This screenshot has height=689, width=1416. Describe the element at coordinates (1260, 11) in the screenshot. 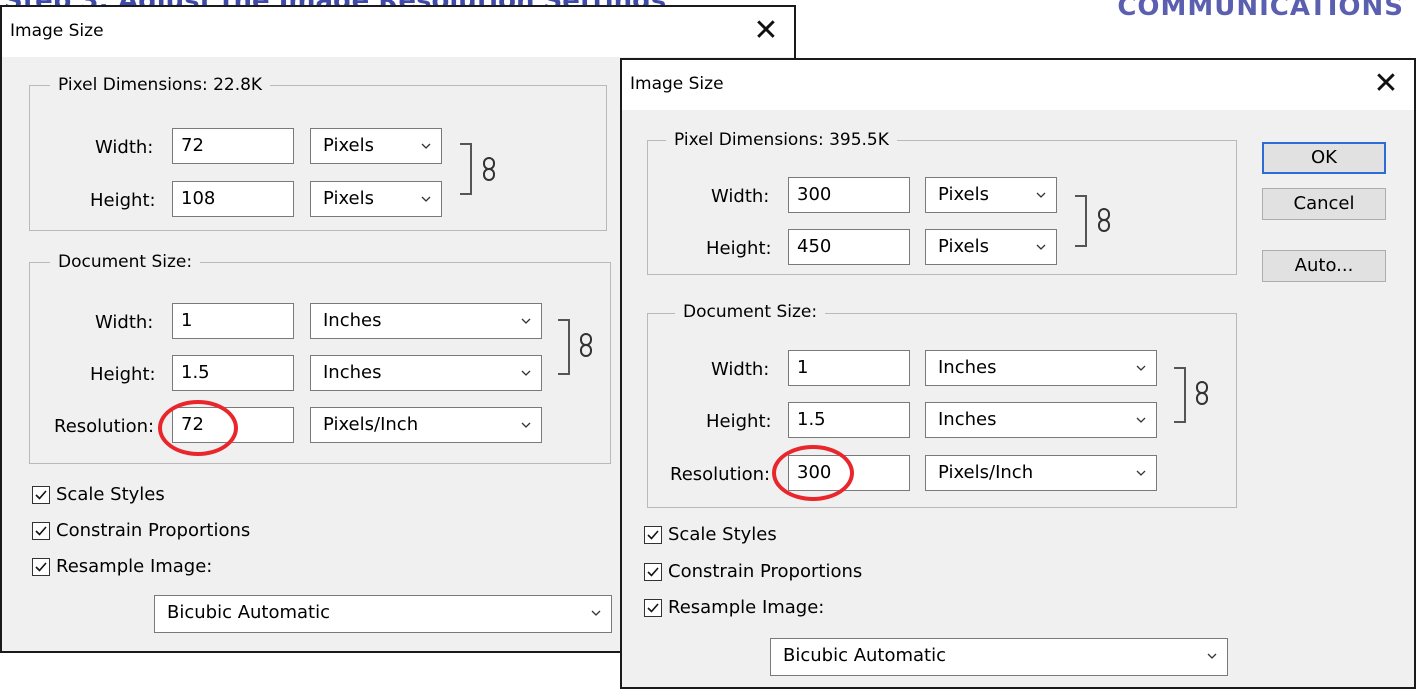

I see `brand-logo-text: COMMUNICATIONS` at that location.